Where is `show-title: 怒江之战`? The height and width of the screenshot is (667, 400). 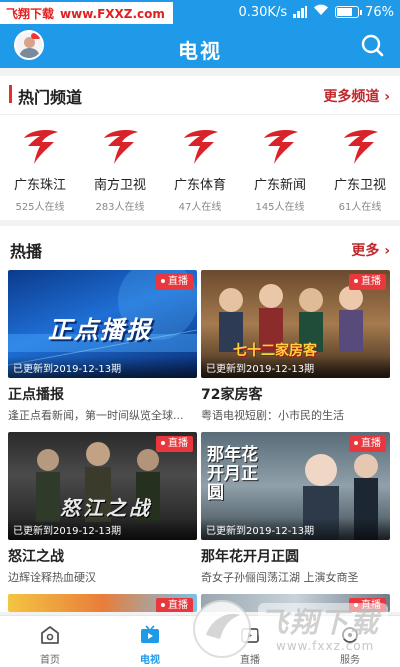
show-title: 怒江之战 is located at coordinates (36, 557).